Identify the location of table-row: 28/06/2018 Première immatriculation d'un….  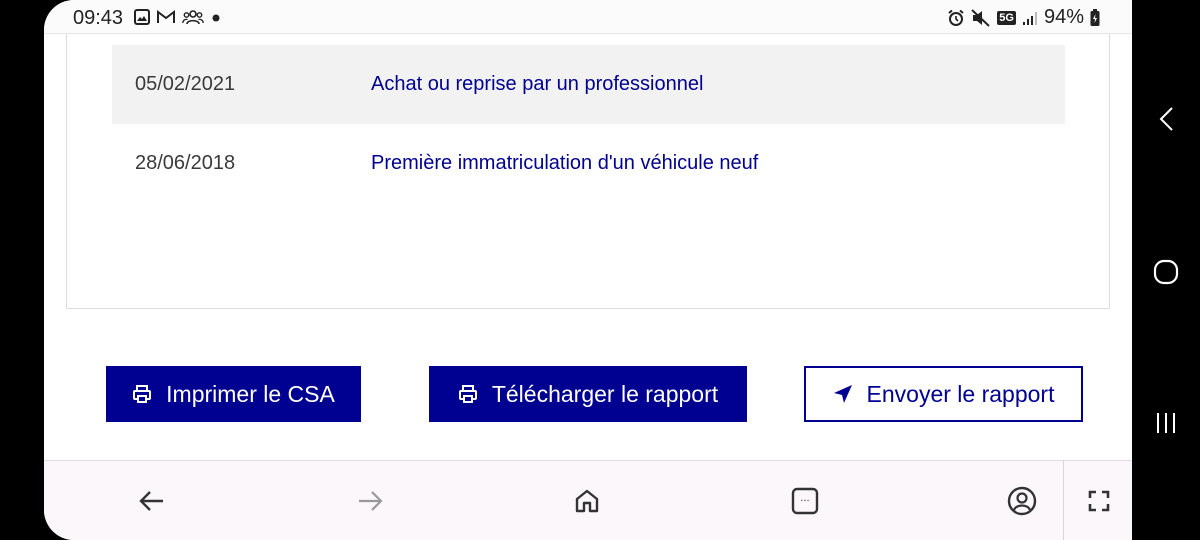
(588, 163).